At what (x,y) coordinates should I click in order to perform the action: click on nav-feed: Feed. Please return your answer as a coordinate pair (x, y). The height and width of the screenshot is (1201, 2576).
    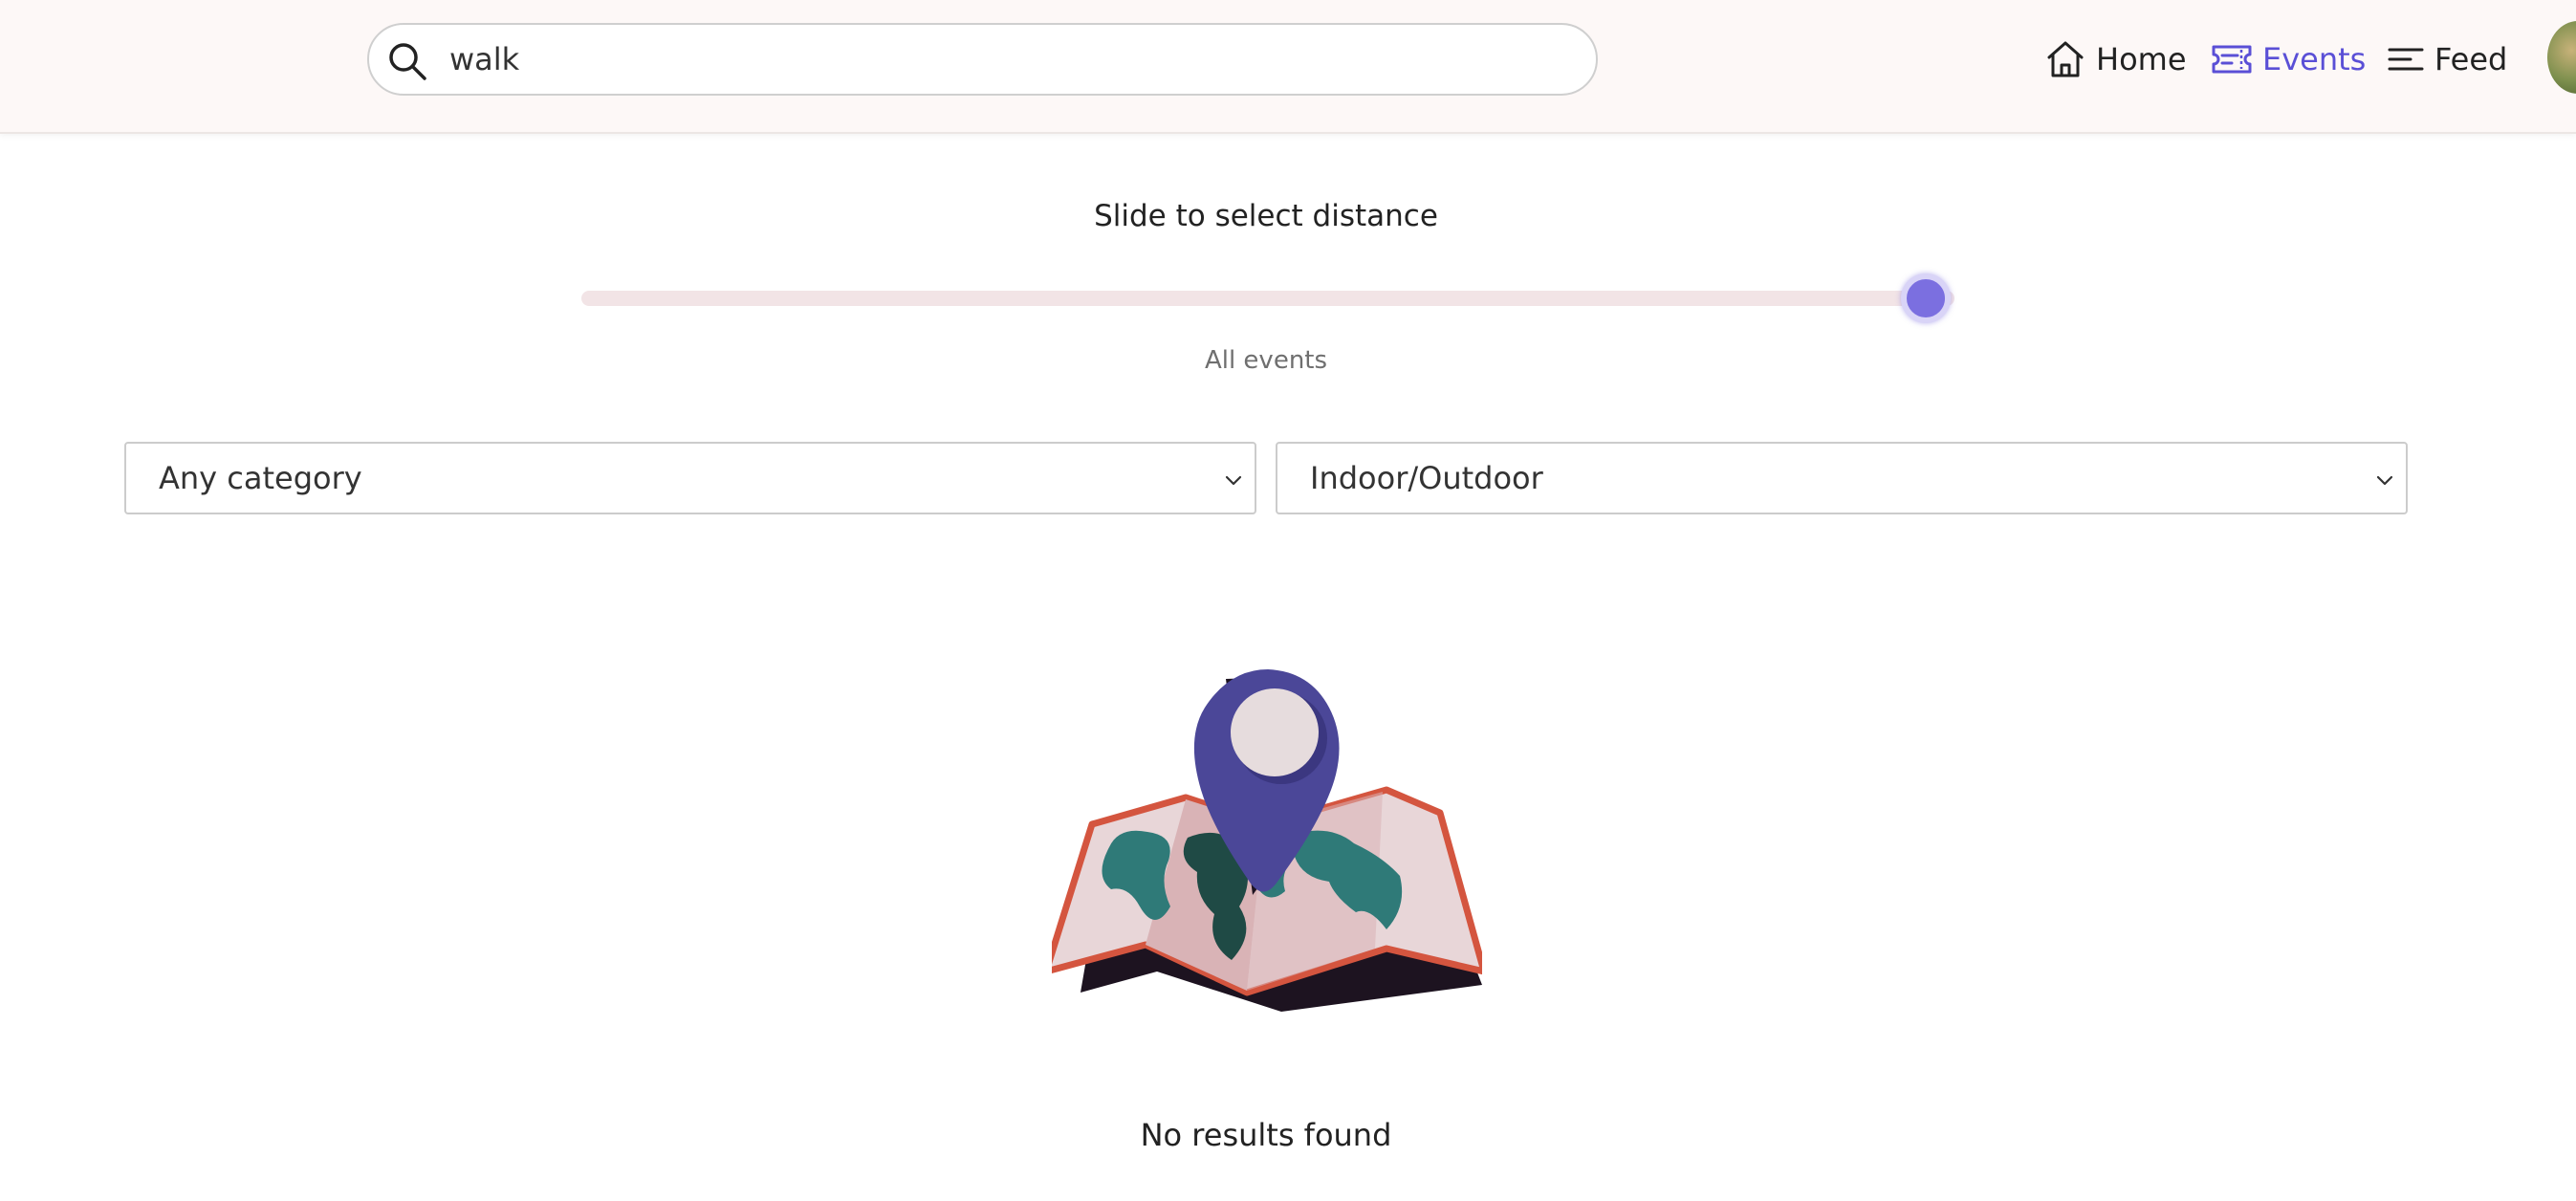
    Looking at the image, I should click on (2447, 59).